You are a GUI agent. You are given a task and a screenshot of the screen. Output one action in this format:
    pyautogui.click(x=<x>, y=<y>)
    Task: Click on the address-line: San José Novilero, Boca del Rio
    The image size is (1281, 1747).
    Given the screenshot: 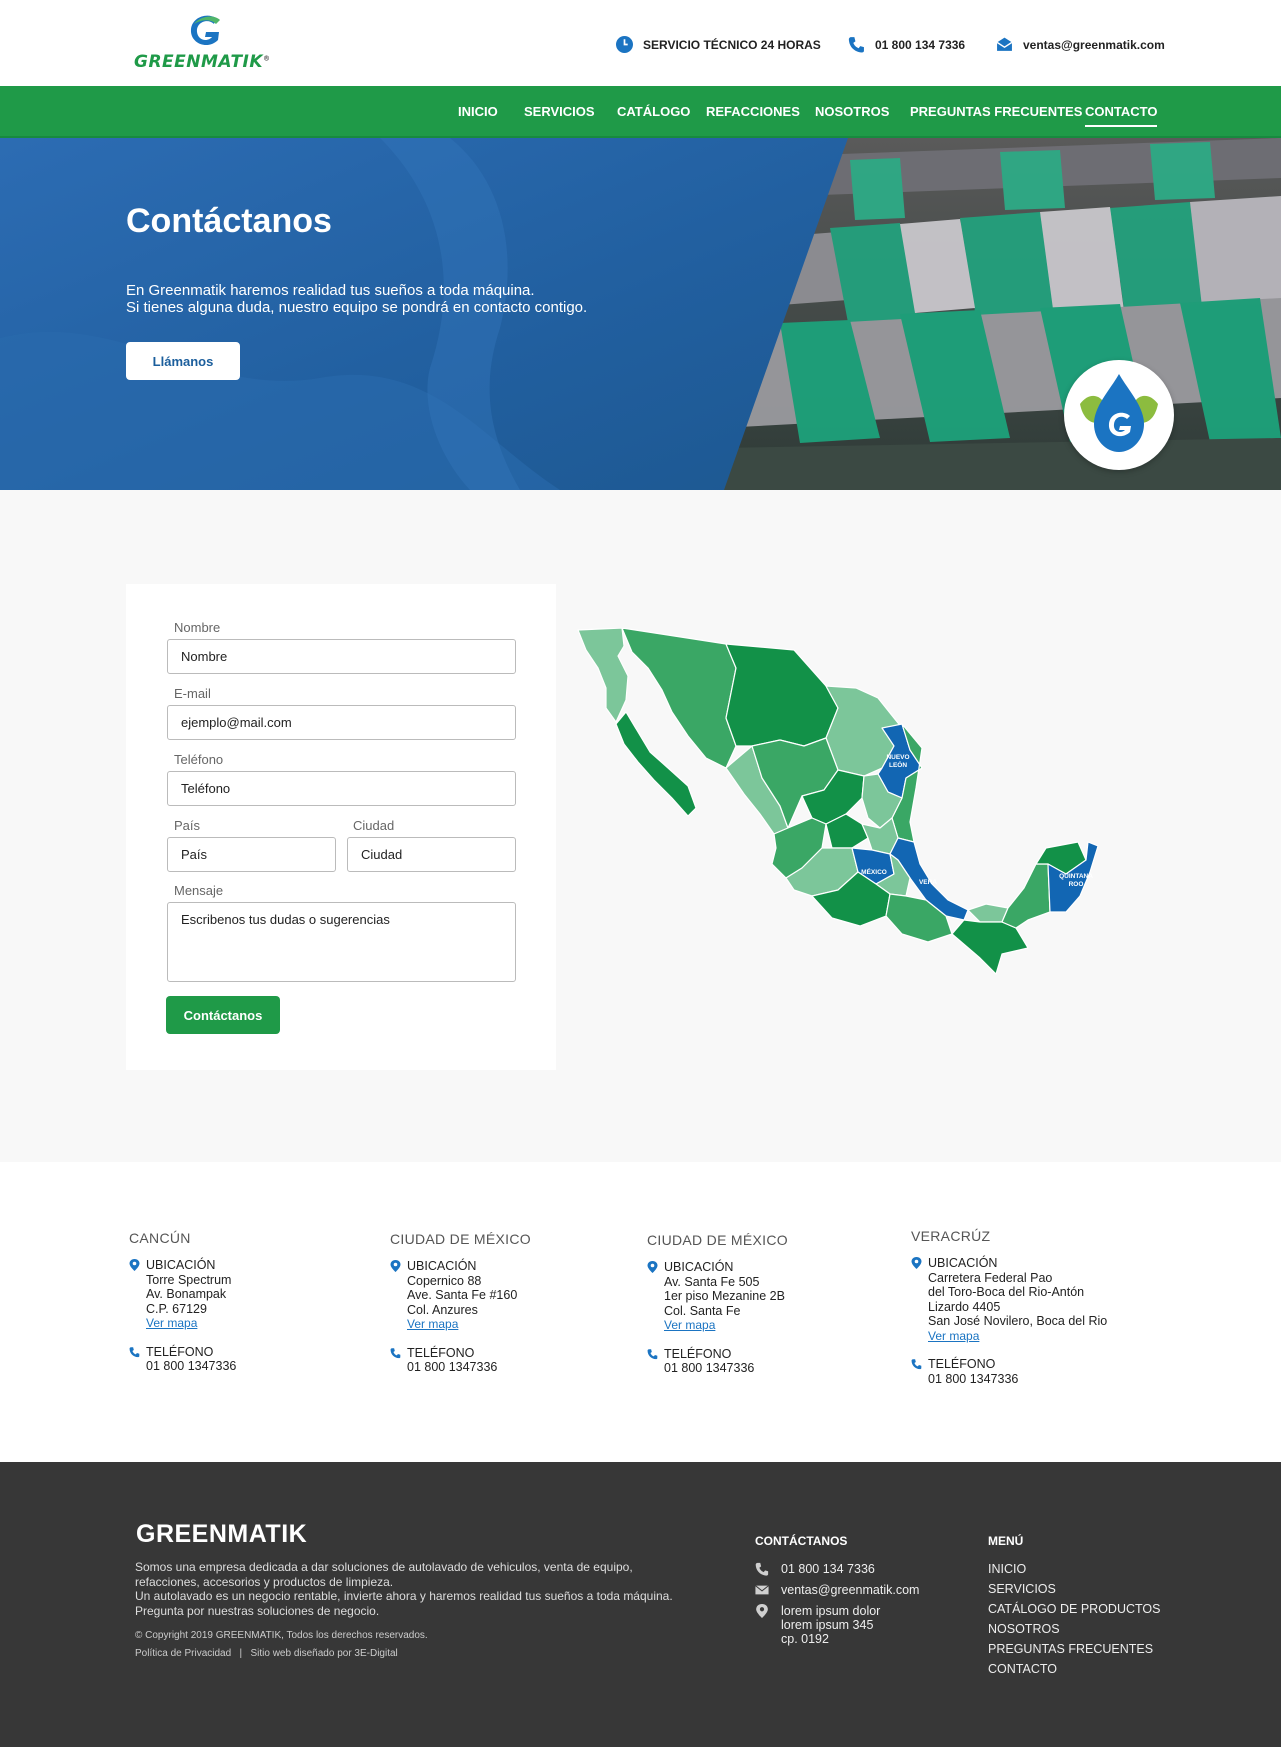 What is the action you would take?
    pyautogui.click(x=1018, y=1321)
    